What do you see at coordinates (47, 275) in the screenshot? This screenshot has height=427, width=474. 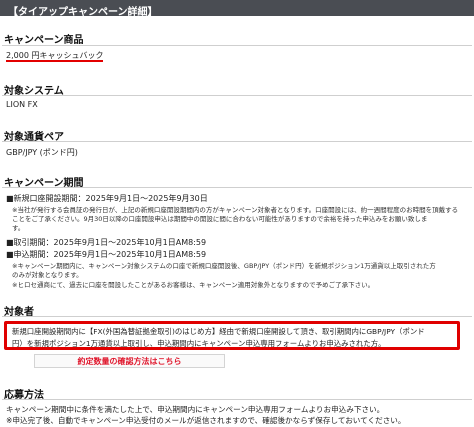 I see `apply-note-2: のみが対象となります。` at bounding box center [47, 275].